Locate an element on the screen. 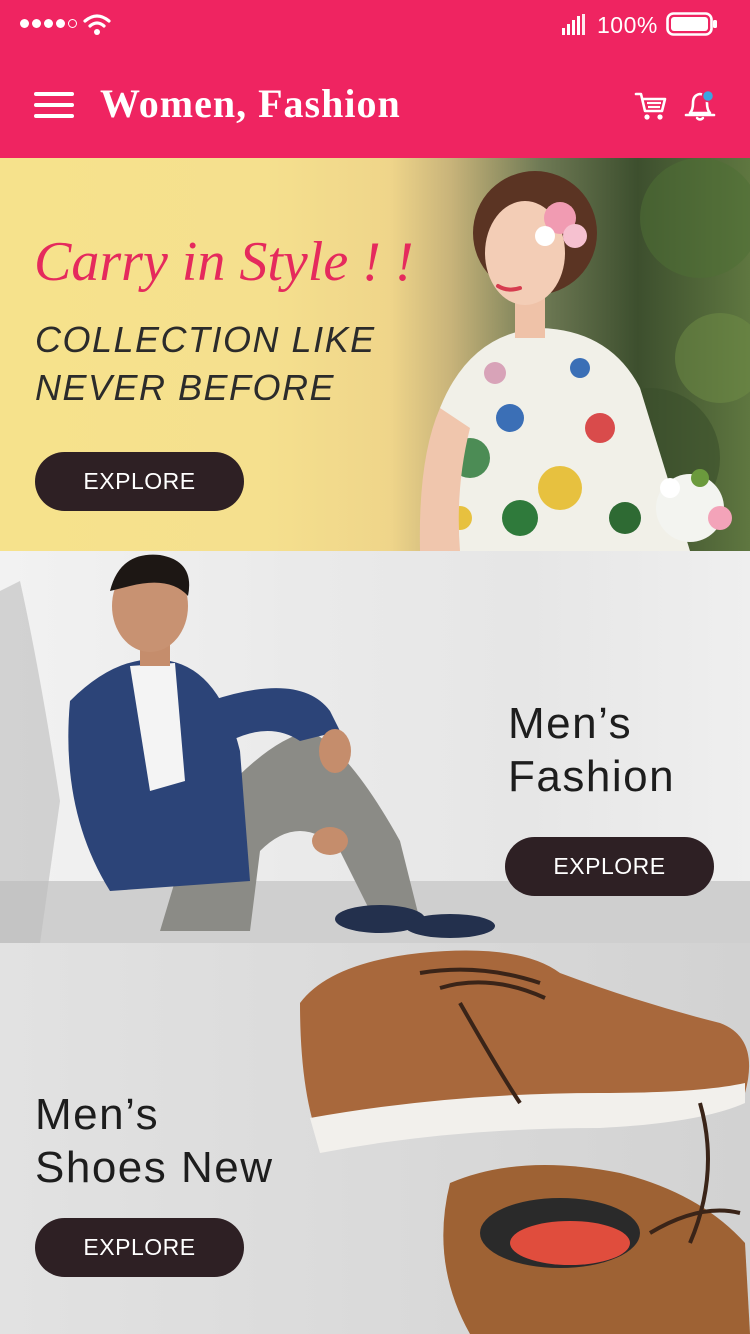  mens-fashion-title: Men’s Fashion is located at coordinates (628, 750).